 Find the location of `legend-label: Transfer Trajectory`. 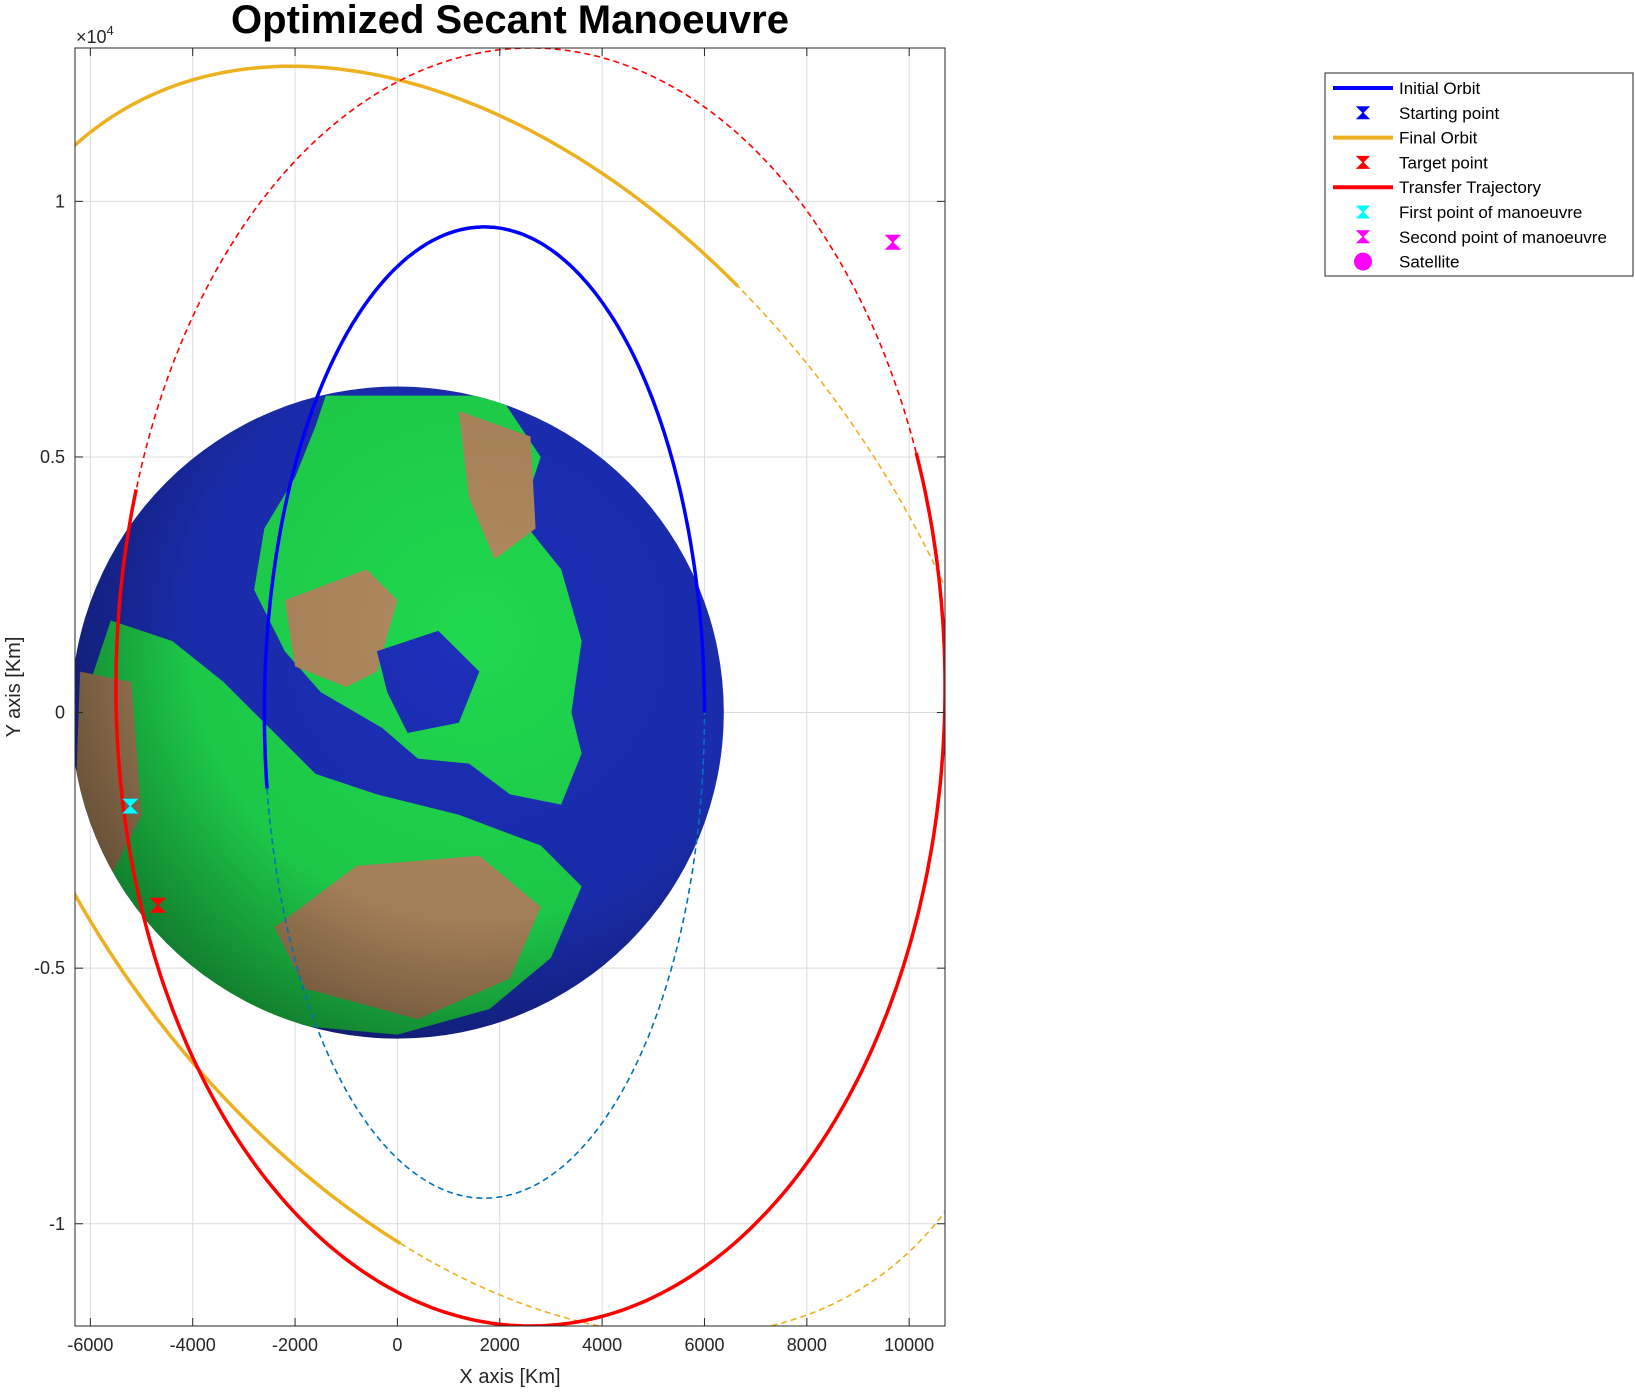

legend-label: Transfer Trajectory is located at coordinates (1470, 187).